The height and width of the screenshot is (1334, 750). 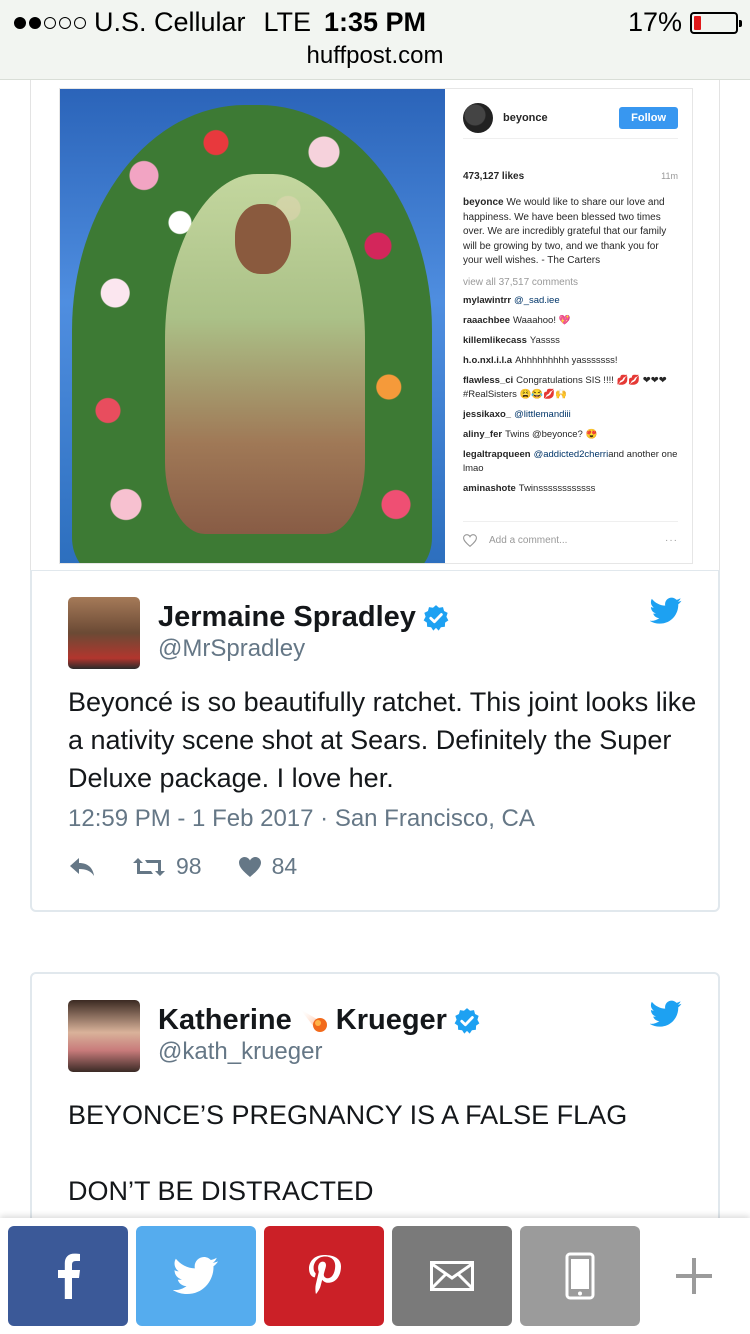 I want to click on comment-mention: @_sad.iee, so click(x=537, y=300).